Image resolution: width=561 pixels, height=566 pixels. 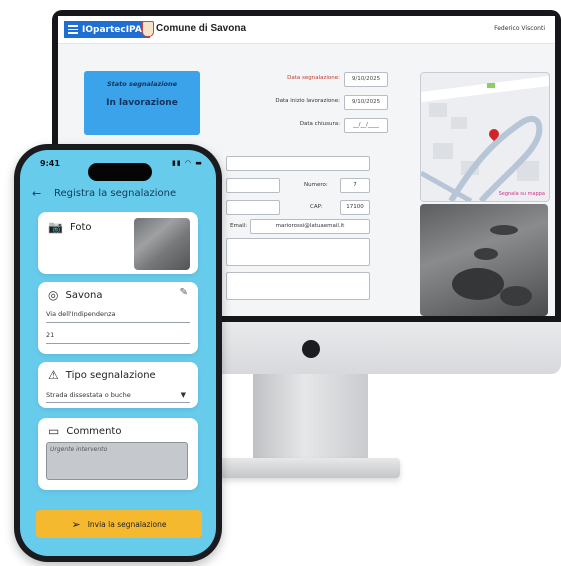 What do you see at coordinates (88, 395) in the screenshot?
I see `report-type-value: Strada dissestata o buche` at bounding box center [88, 395].